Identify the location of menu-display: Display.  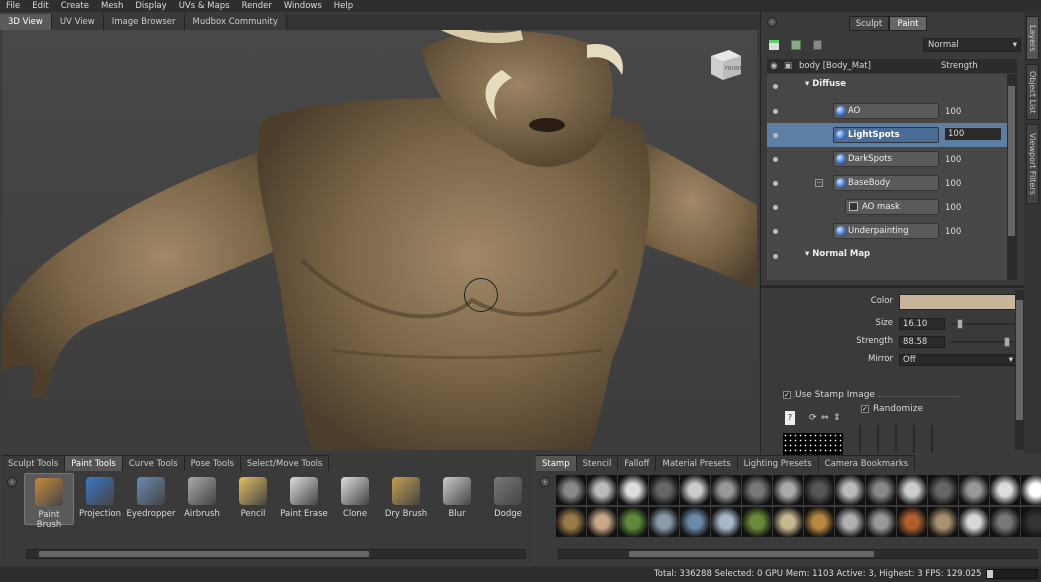
(150, 6).